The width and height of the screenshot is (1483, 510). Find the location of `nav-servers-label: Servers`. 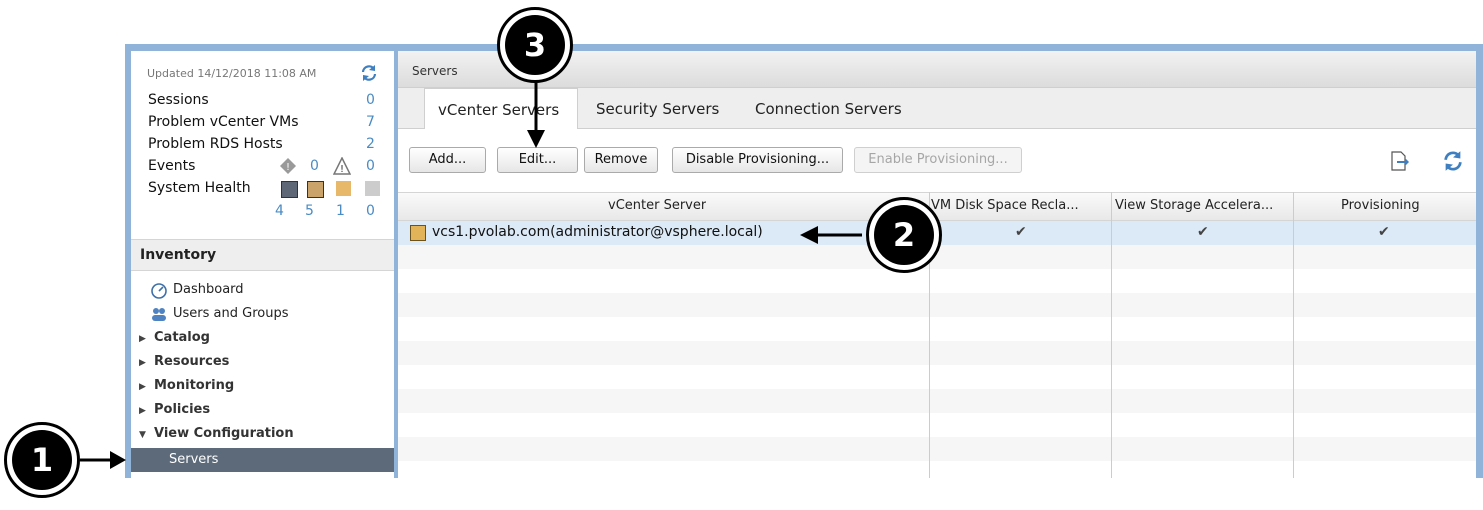

nav-servers-label: Servers is located at coordinates (194, 459).